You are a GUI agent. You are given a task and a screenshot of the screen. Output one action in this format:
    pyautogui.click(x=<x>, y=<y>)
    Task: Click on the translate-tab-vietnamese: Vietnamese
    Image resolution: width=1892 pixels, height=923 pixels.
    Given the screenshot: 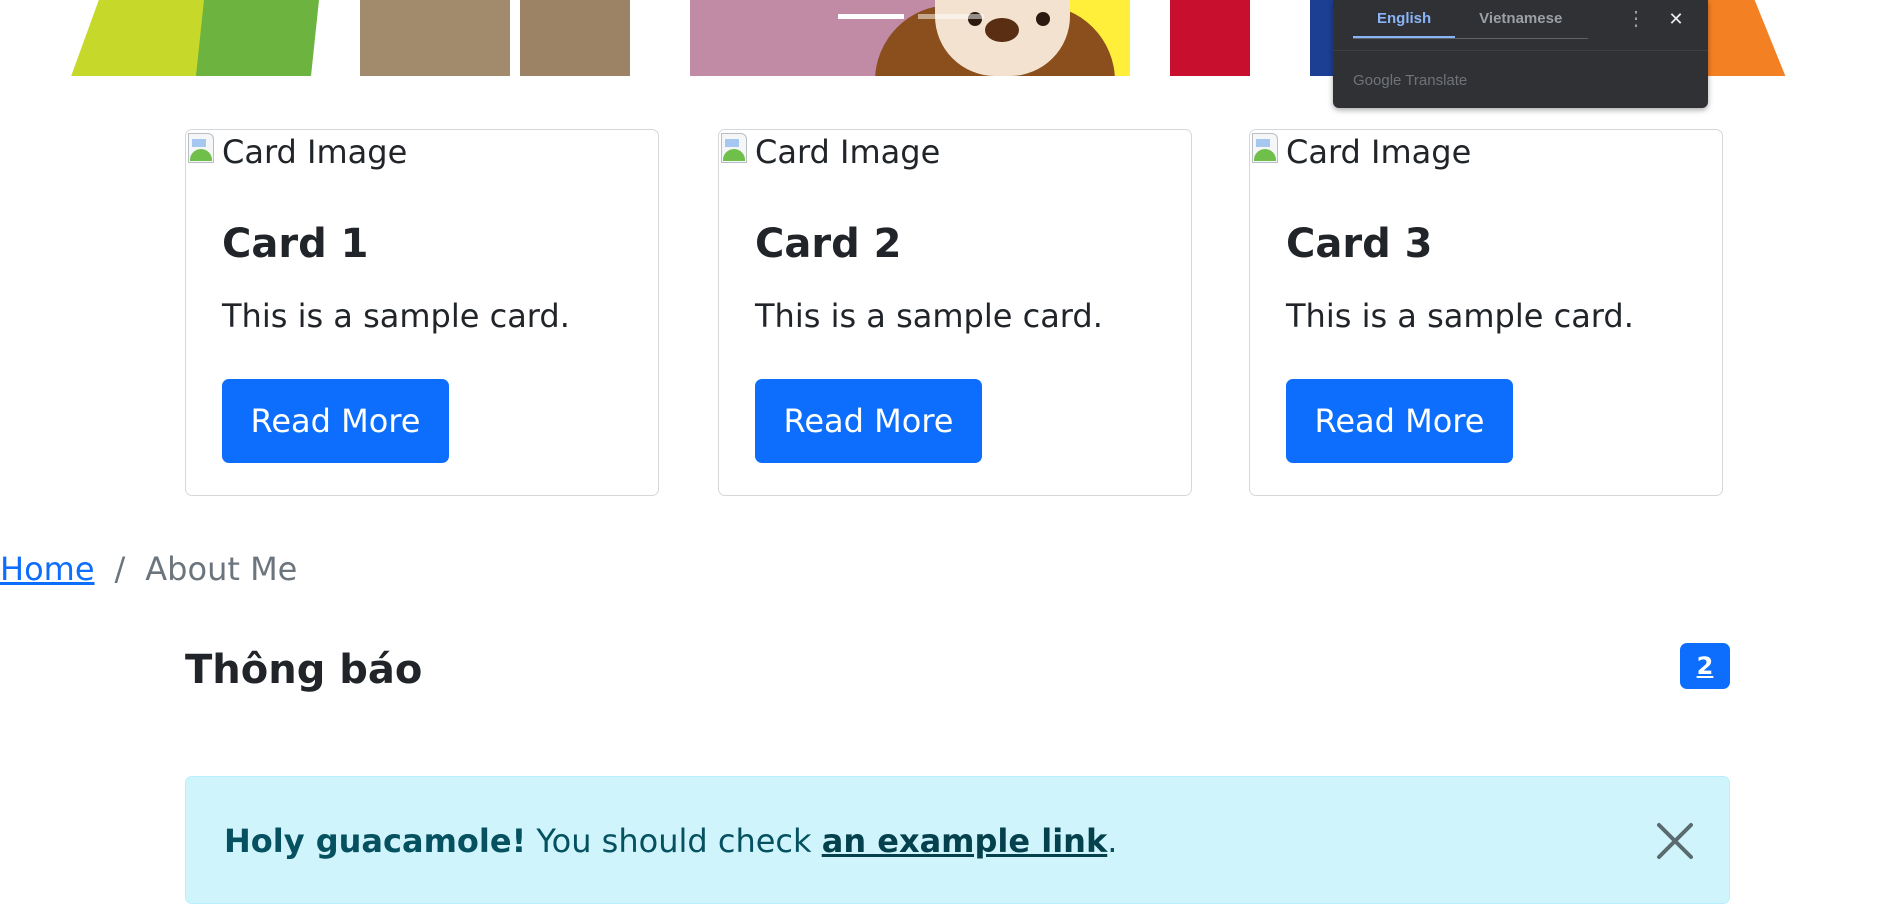 What is the action you would take?
    pyautogui.click(x=1520, y=19)
    